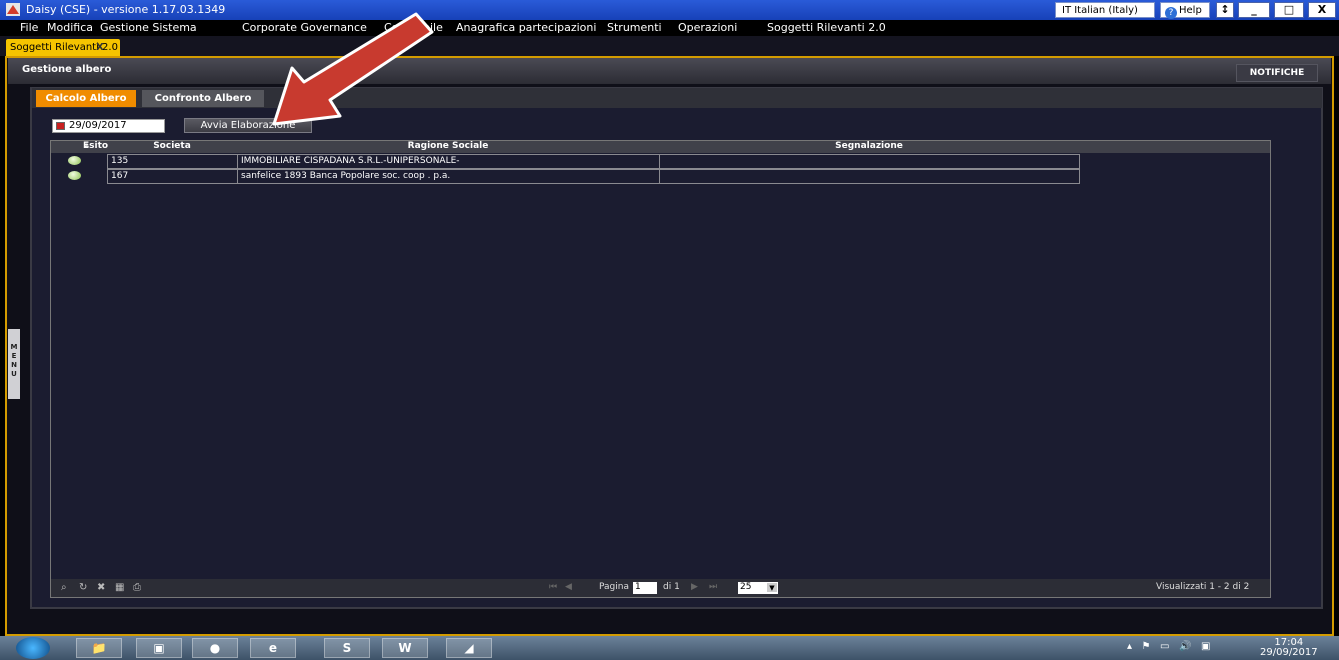  What do you see at coordinates (172, 146) in the screenshot?
I see `col-societa: Societa` at bounding box center [172, 146].